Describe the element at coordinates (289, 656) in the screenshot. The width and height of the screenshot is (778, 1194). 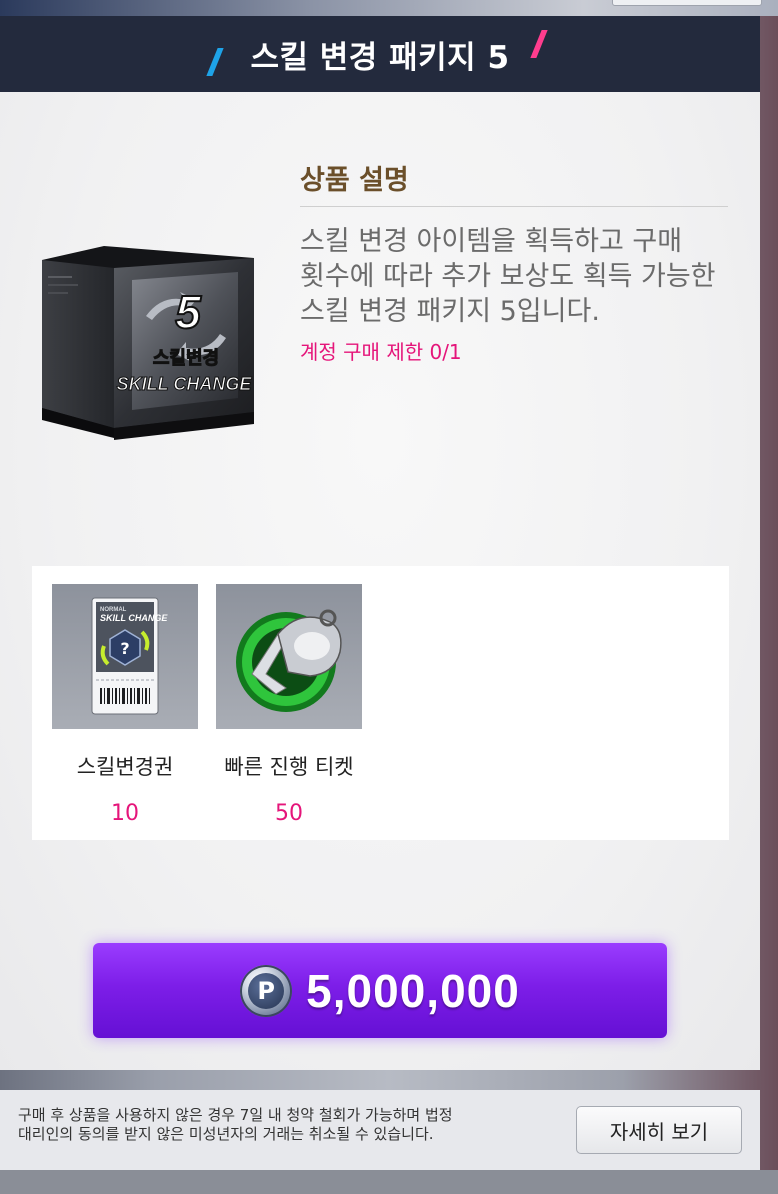
I see `whistle-icon` at that location.